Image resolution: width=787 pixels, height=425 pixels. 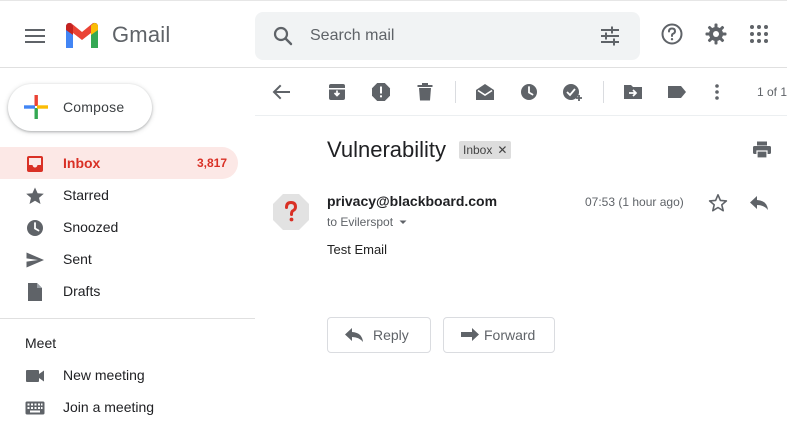 What do you see at coordinates (35, 196) in the screenshot?
I see `star-icon` at bounding box center [35, 196].